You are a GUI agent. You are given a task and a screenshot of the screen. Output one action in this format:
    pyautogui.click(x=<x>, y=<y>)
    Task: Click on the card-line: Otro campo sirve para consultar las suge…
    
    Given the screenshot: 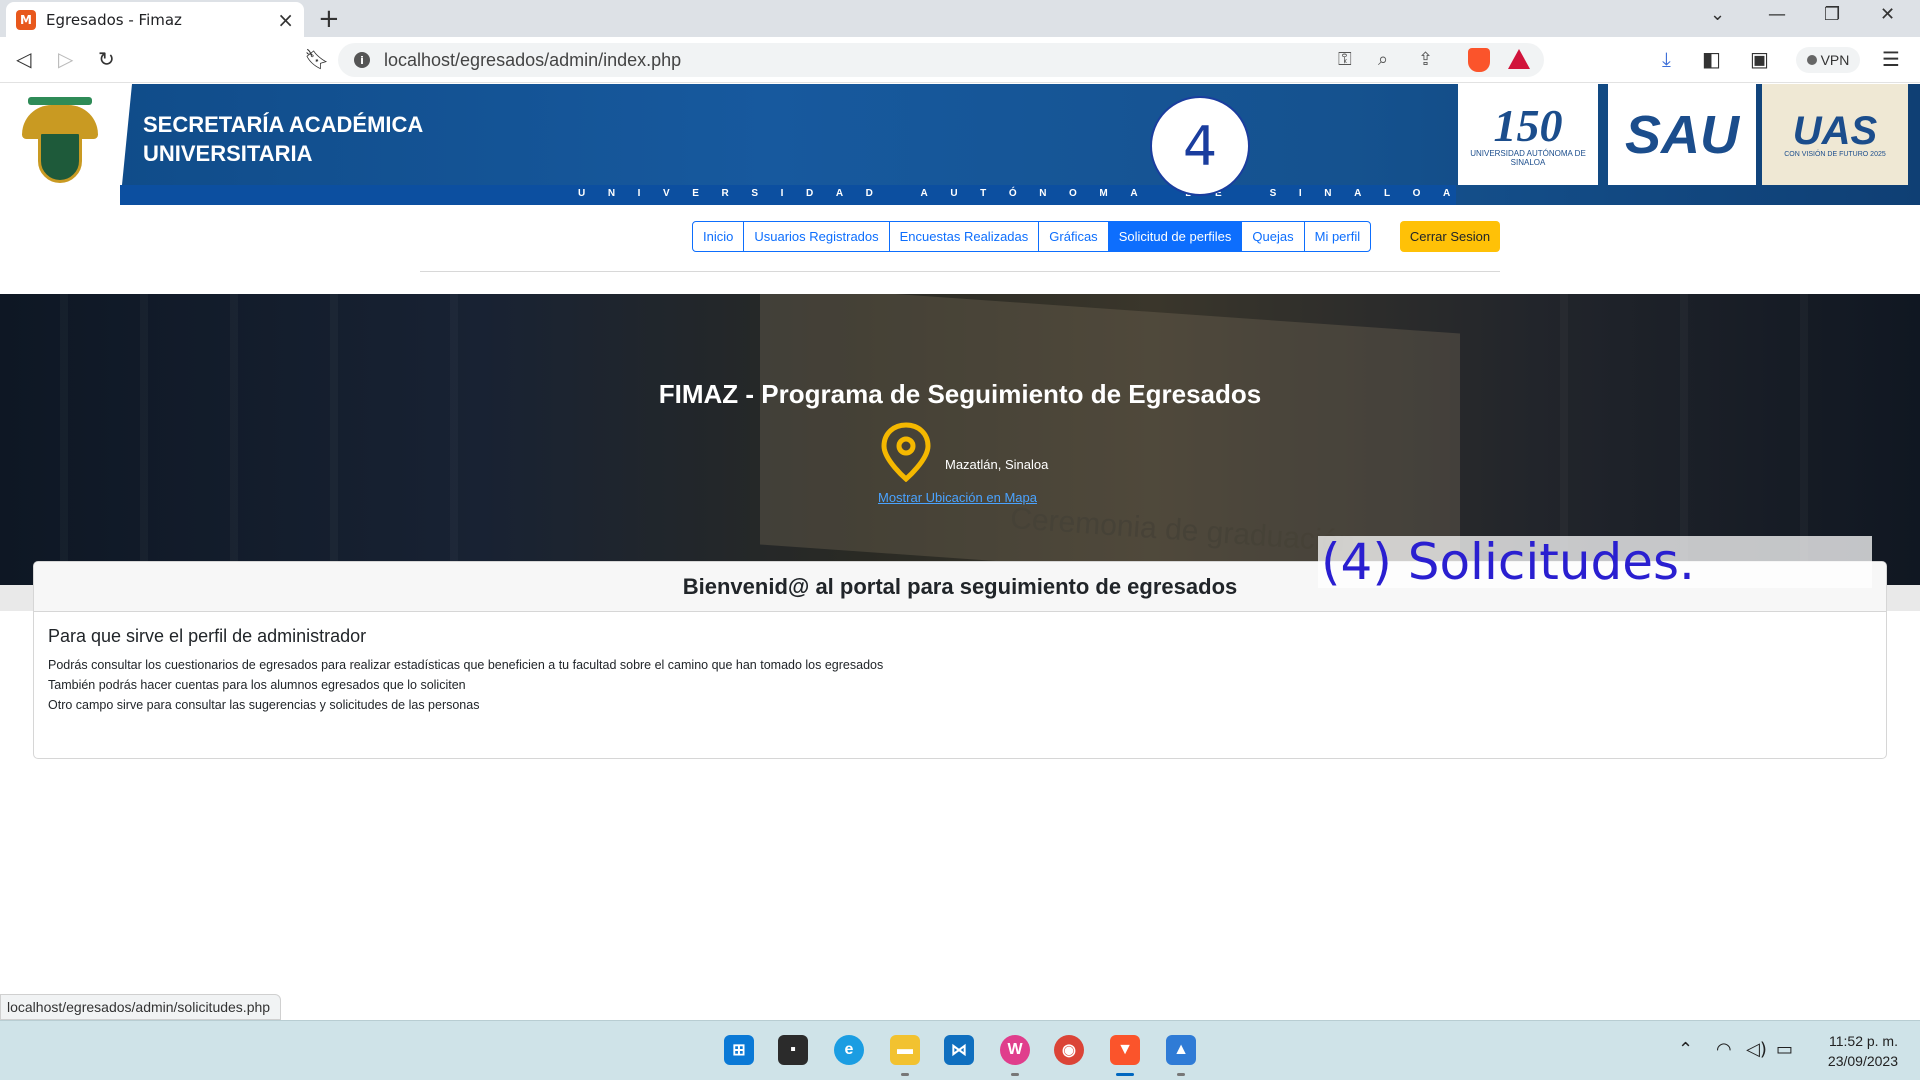 What is the action you would take?
    pyautogui.click(x=264, y=705)
    